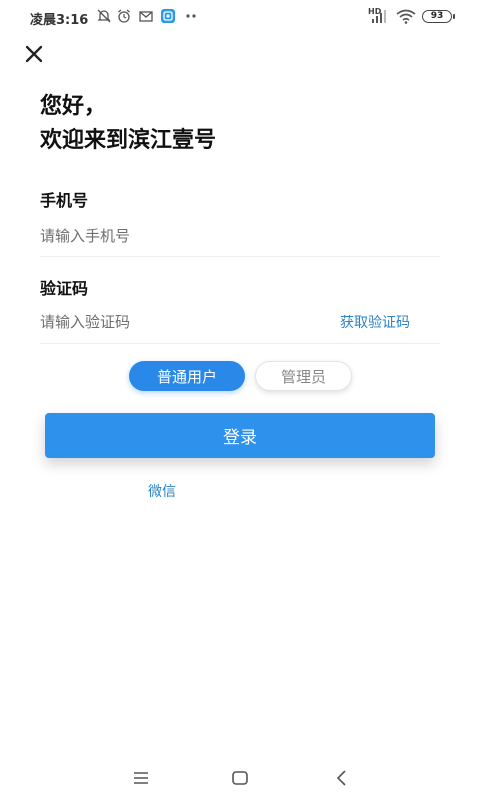  Describe the element at coordinates (141, 778) in the screenshot. I see `menu-icon` at that location.